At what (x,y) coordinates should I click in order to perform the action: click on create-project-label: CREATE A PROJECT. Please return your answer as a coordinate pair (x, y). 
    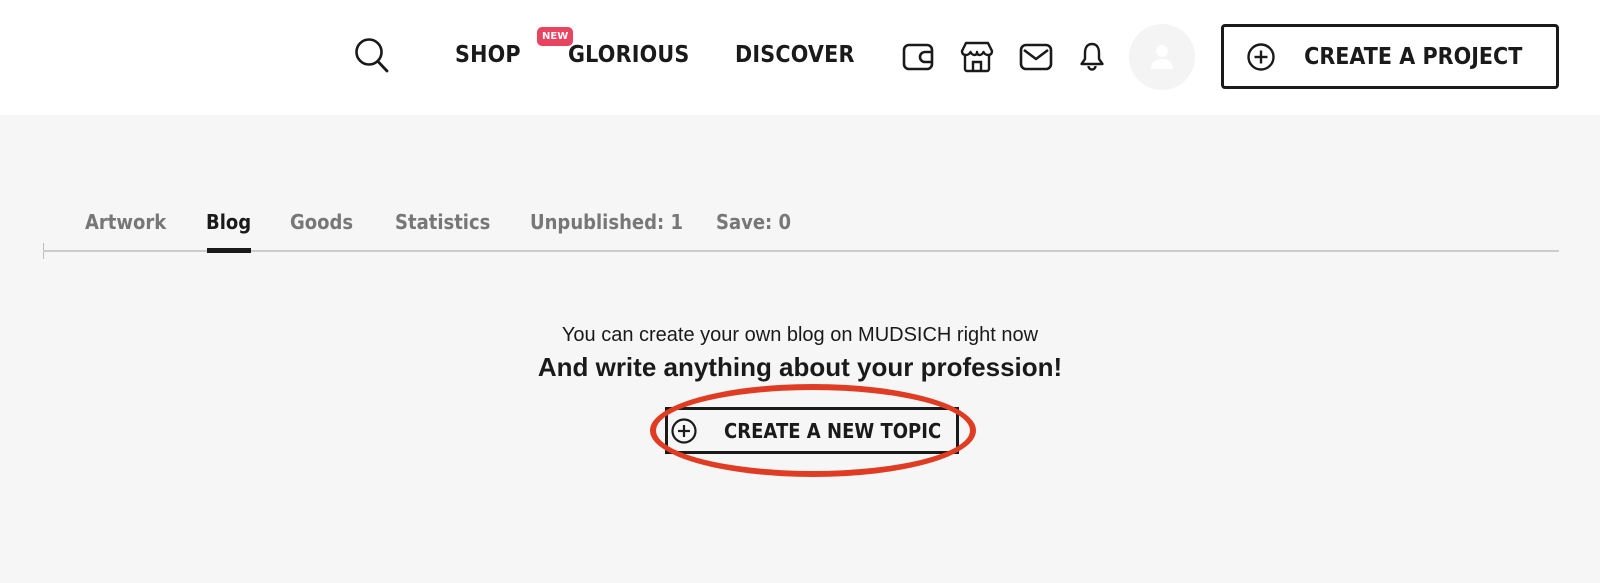
    Looking at the image, I should click on (1413, 56).